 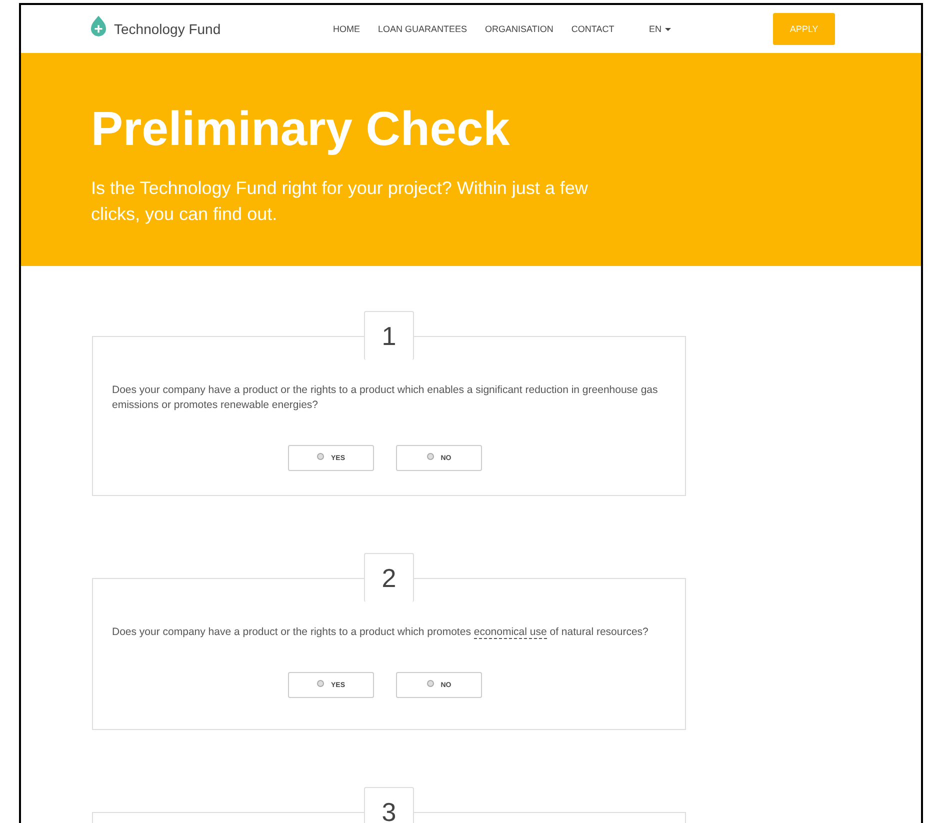 I want to click on brand-name-link: Technology Fund, so click(x=167, y=29).